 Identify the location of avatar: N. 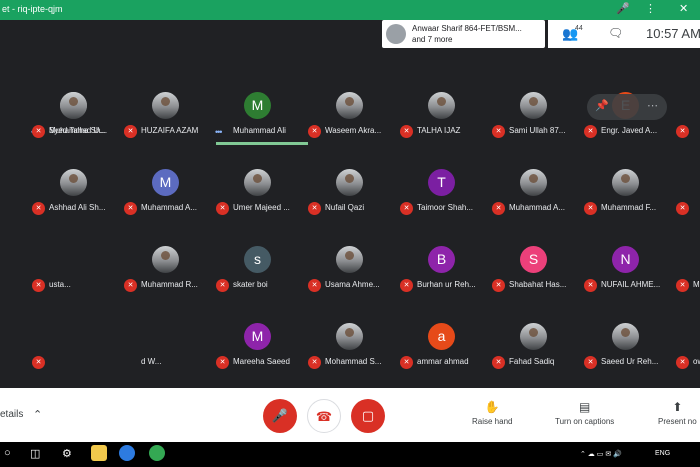
(625, 259).